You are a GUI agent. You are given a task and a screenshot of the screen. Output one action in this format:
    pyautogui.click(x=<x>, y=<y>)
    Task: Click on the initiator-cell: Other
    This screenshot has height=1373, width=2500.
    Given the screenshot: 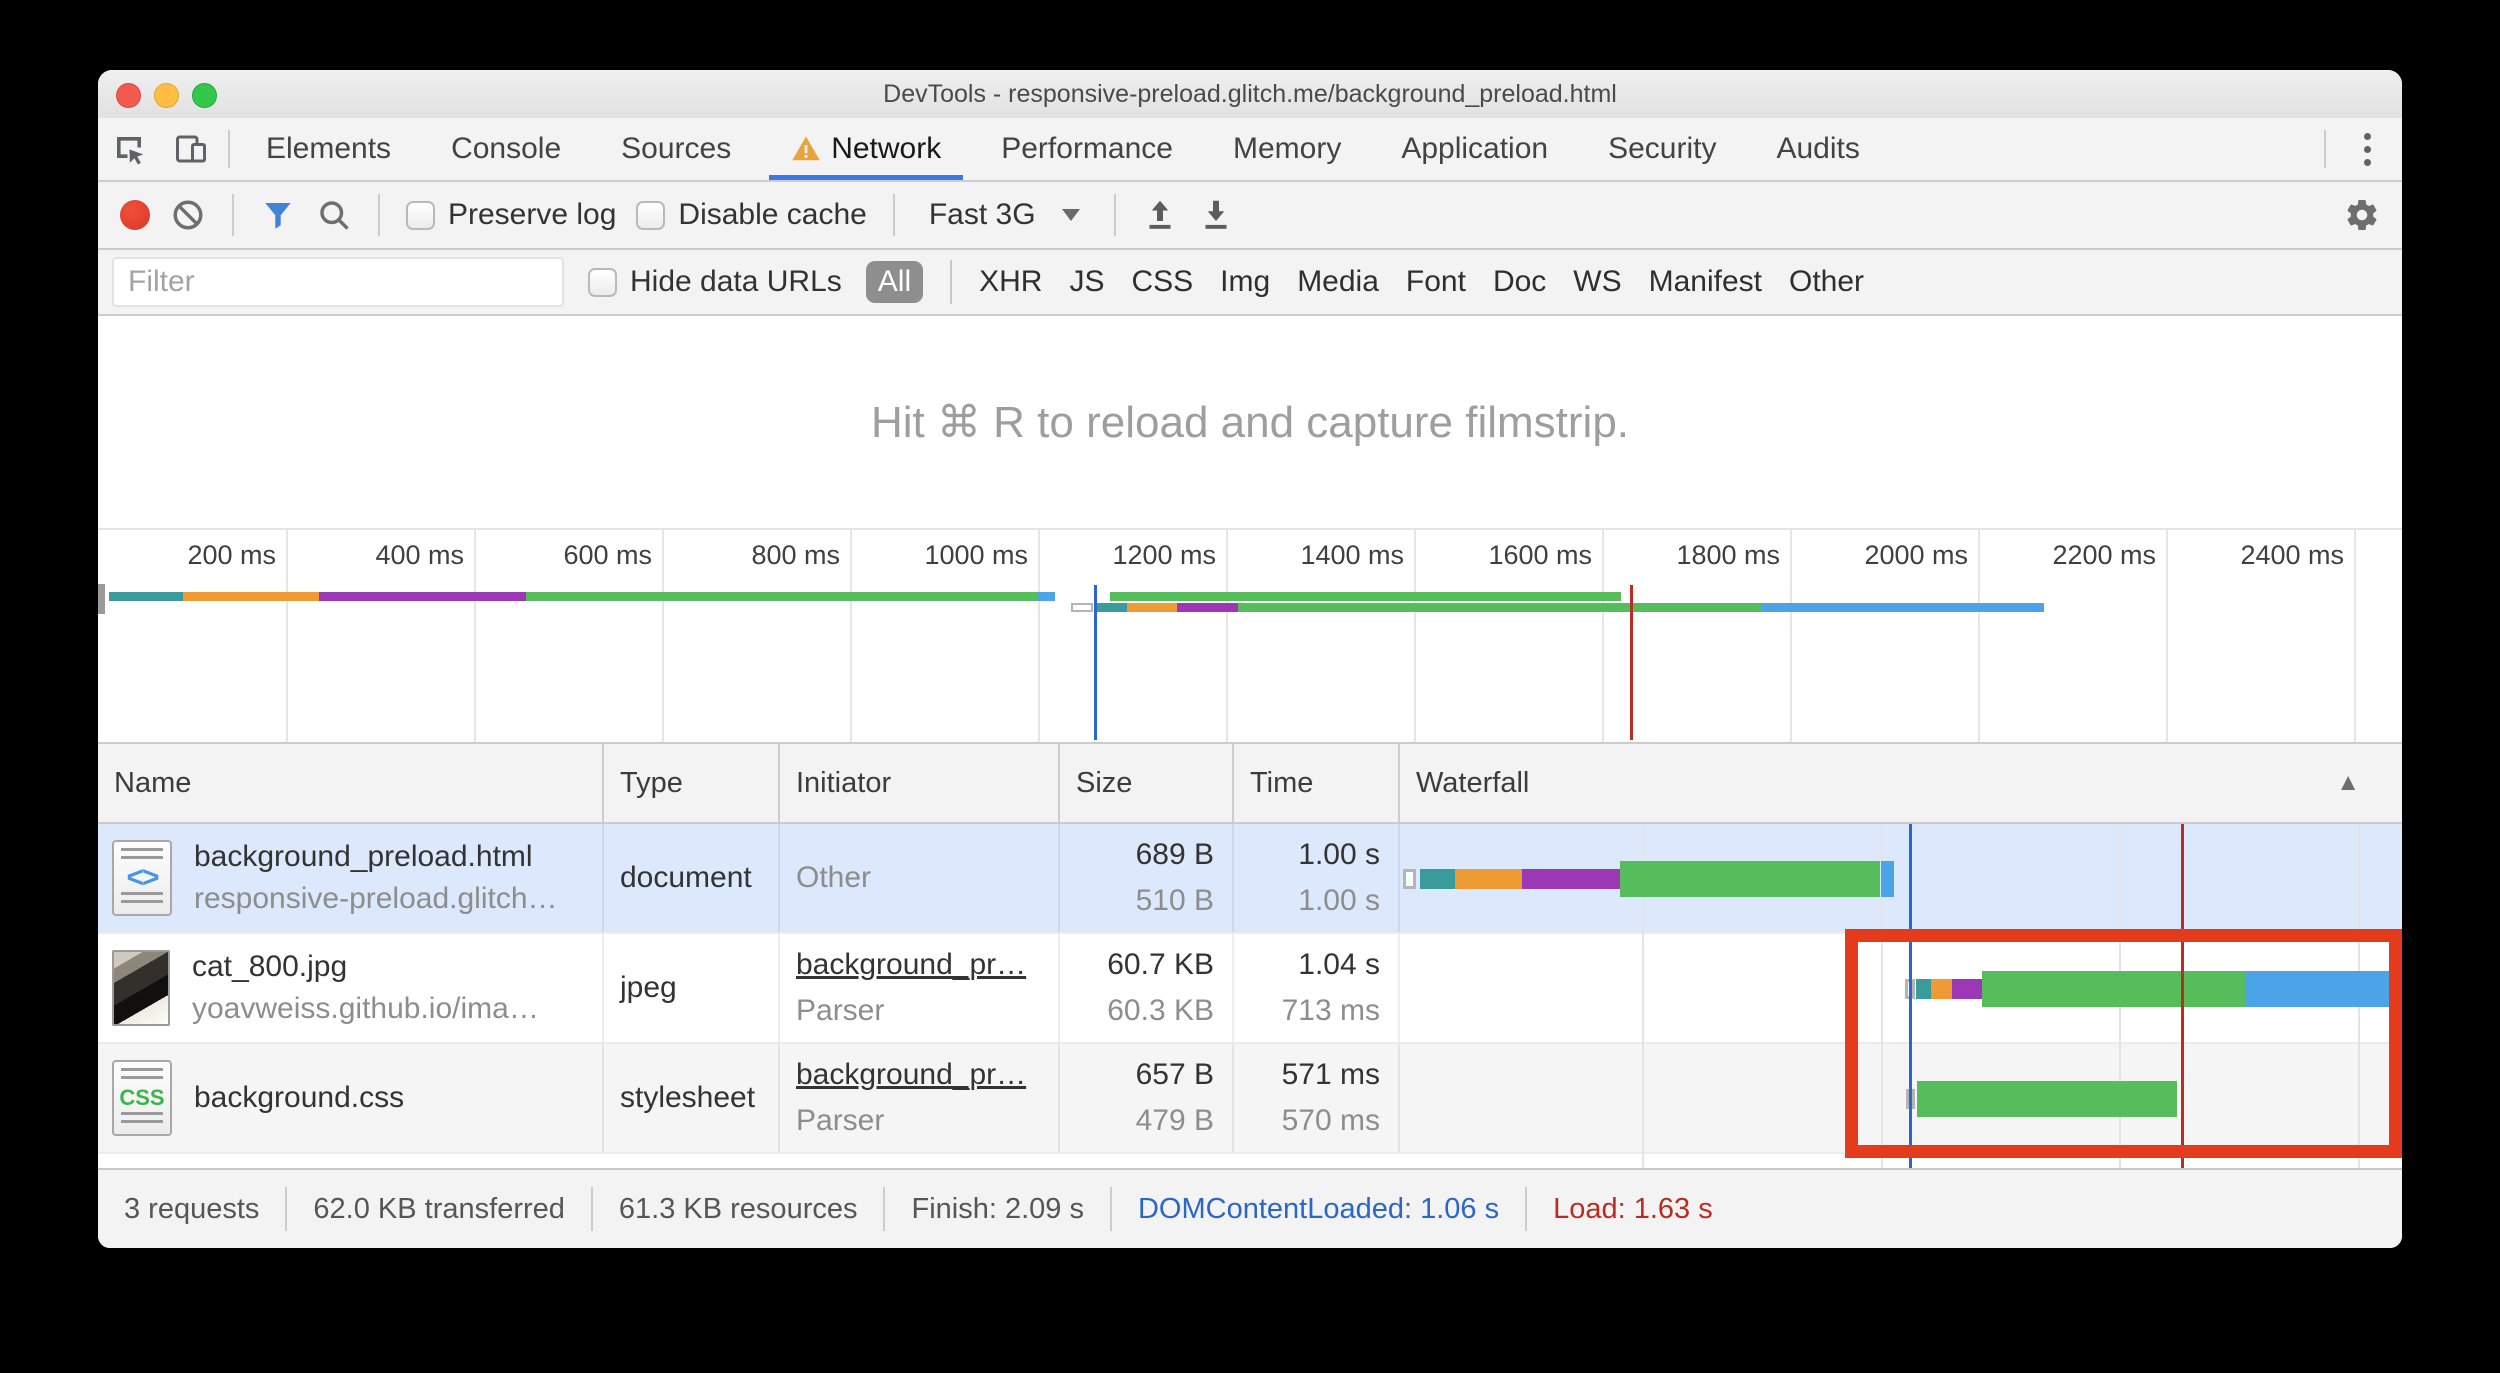 What is the action you would take?
    pyautogui.click(x=920, y=878)
    